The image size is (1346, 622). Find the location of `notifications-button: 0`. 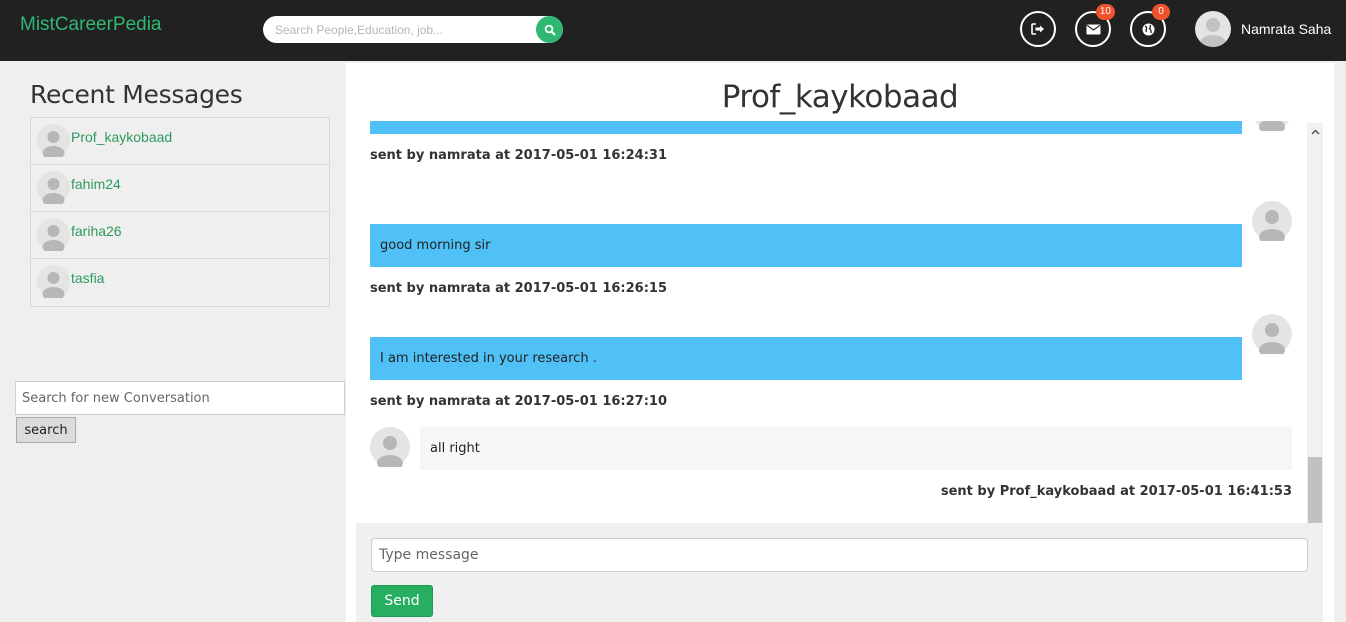

notifications-button: 0 is located at coordinates (1150, 25).